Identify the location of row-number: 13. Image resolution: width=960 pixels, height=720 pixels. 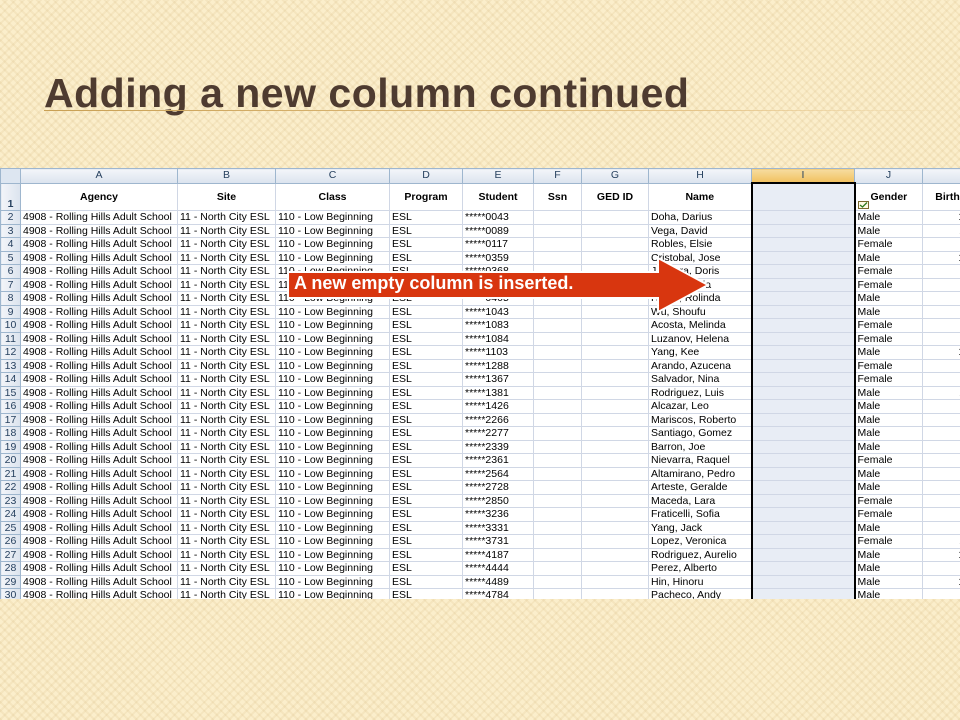
(10, 365).